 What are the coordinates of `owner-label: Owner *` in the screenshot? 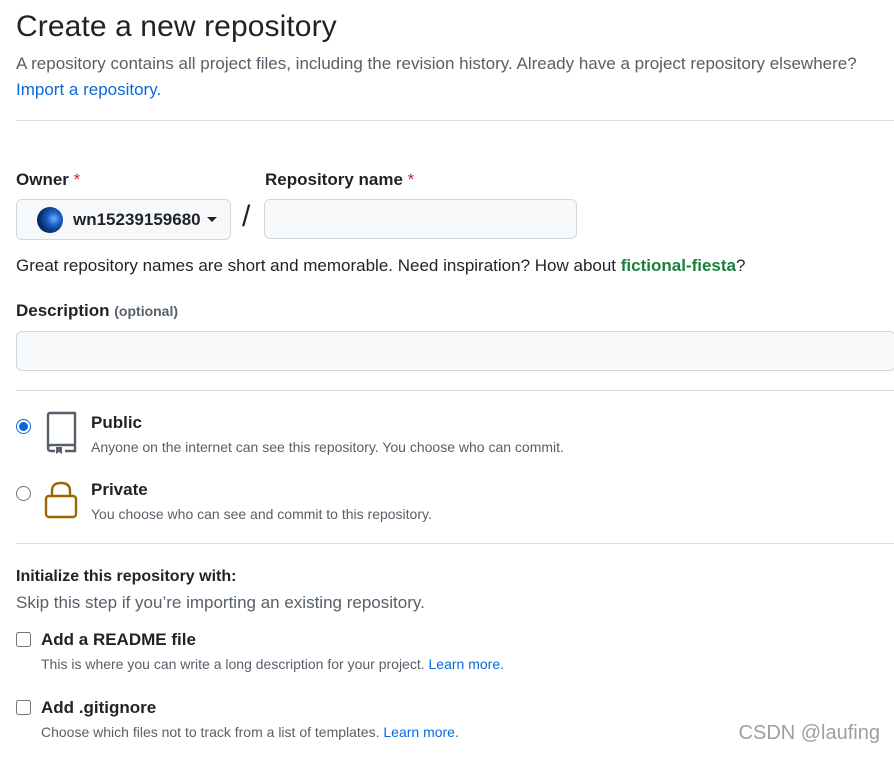 It's located at (48, 180).